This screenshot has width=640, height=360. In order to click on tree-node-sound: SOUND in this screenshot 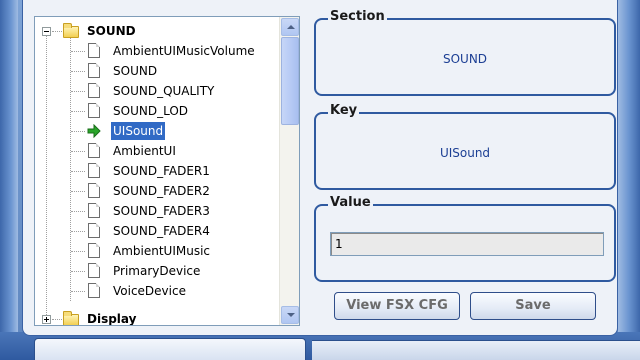, I will do `click(158, 31)`.